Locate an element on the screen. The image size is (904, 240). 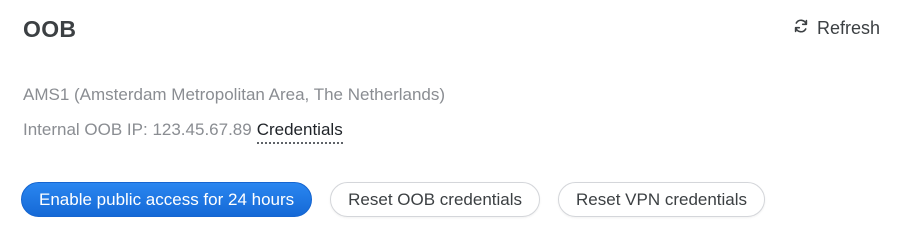
reset-oob-credentials-button: Reset OOB credentials is located at coordinates (435, 199).